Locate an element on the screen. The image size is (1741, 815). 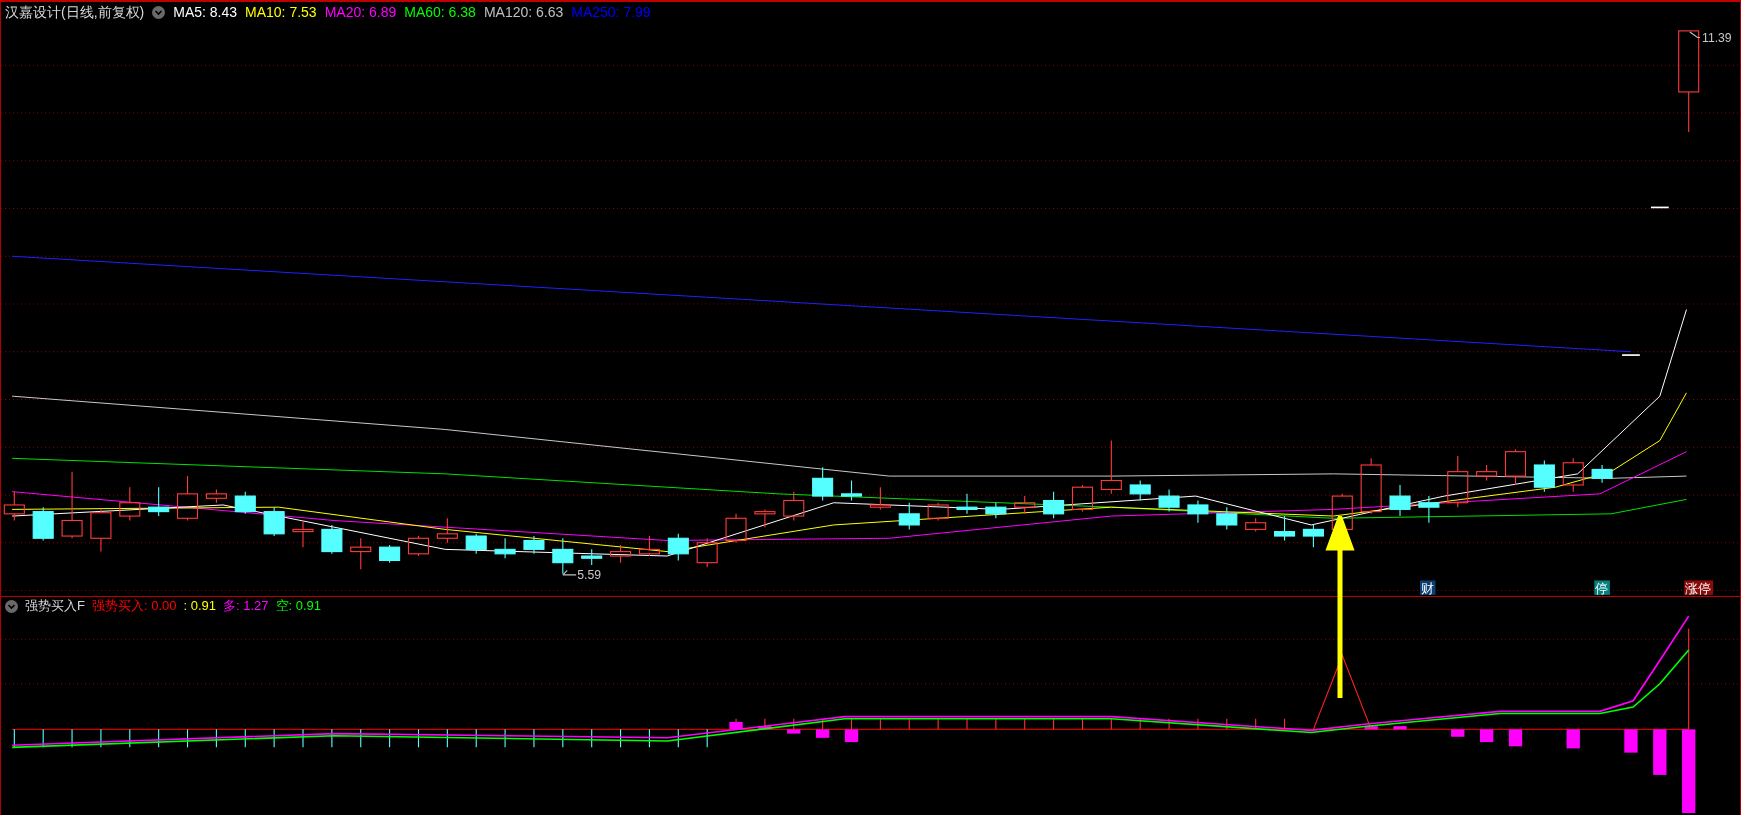
moving-average-value: MA250: 7.99 is located at coordinates (611, 12).